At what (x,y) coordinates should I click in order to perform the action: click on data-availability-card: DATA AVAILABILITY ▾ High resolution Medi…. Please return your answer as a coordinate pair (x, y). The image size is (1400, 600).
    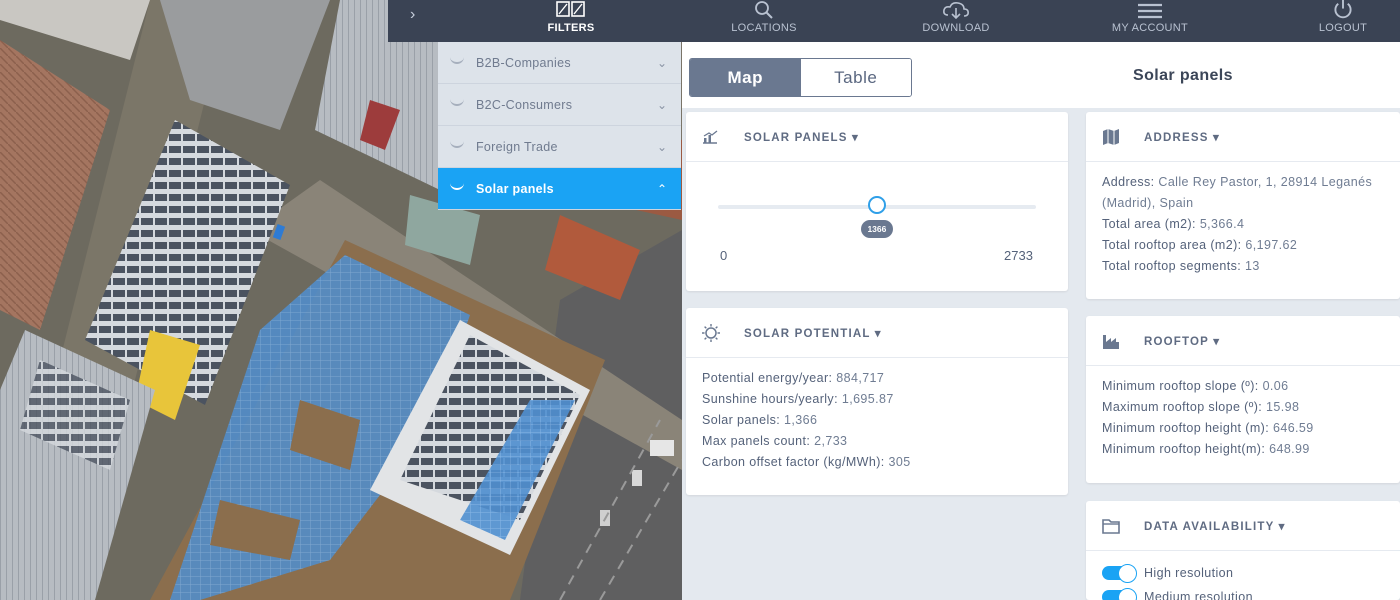
    Looking at the image, I should click on (1243, 550).